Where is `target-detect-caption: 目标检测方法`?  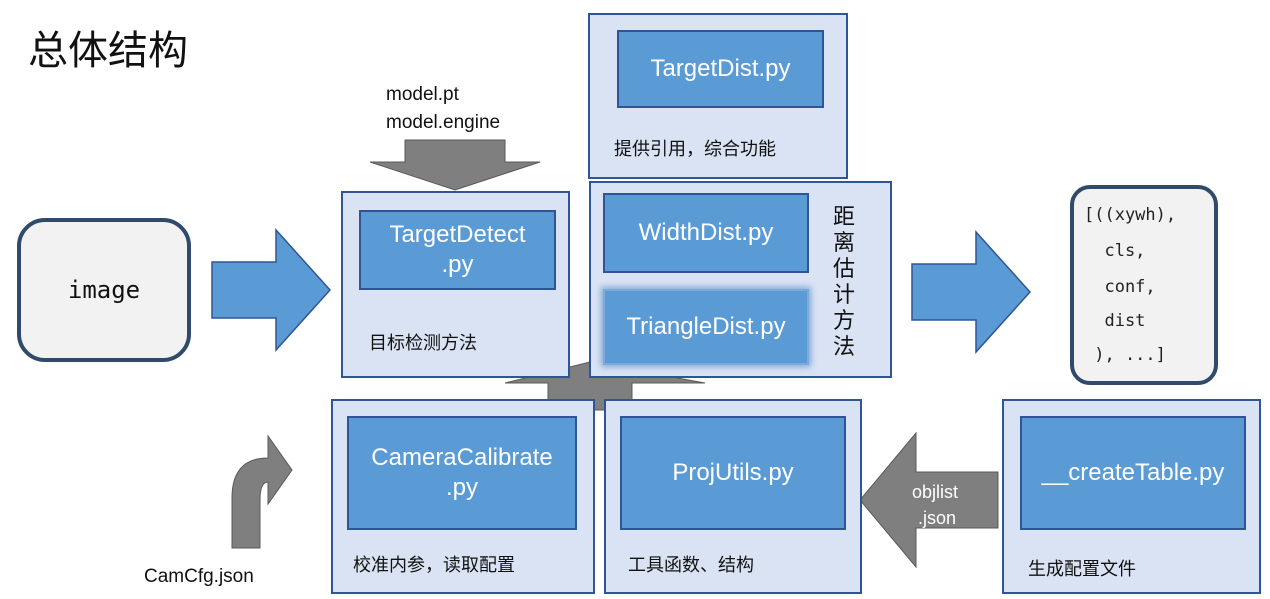 target-detect-caption: 目标检测方法 is located at coordinates (423, 343).